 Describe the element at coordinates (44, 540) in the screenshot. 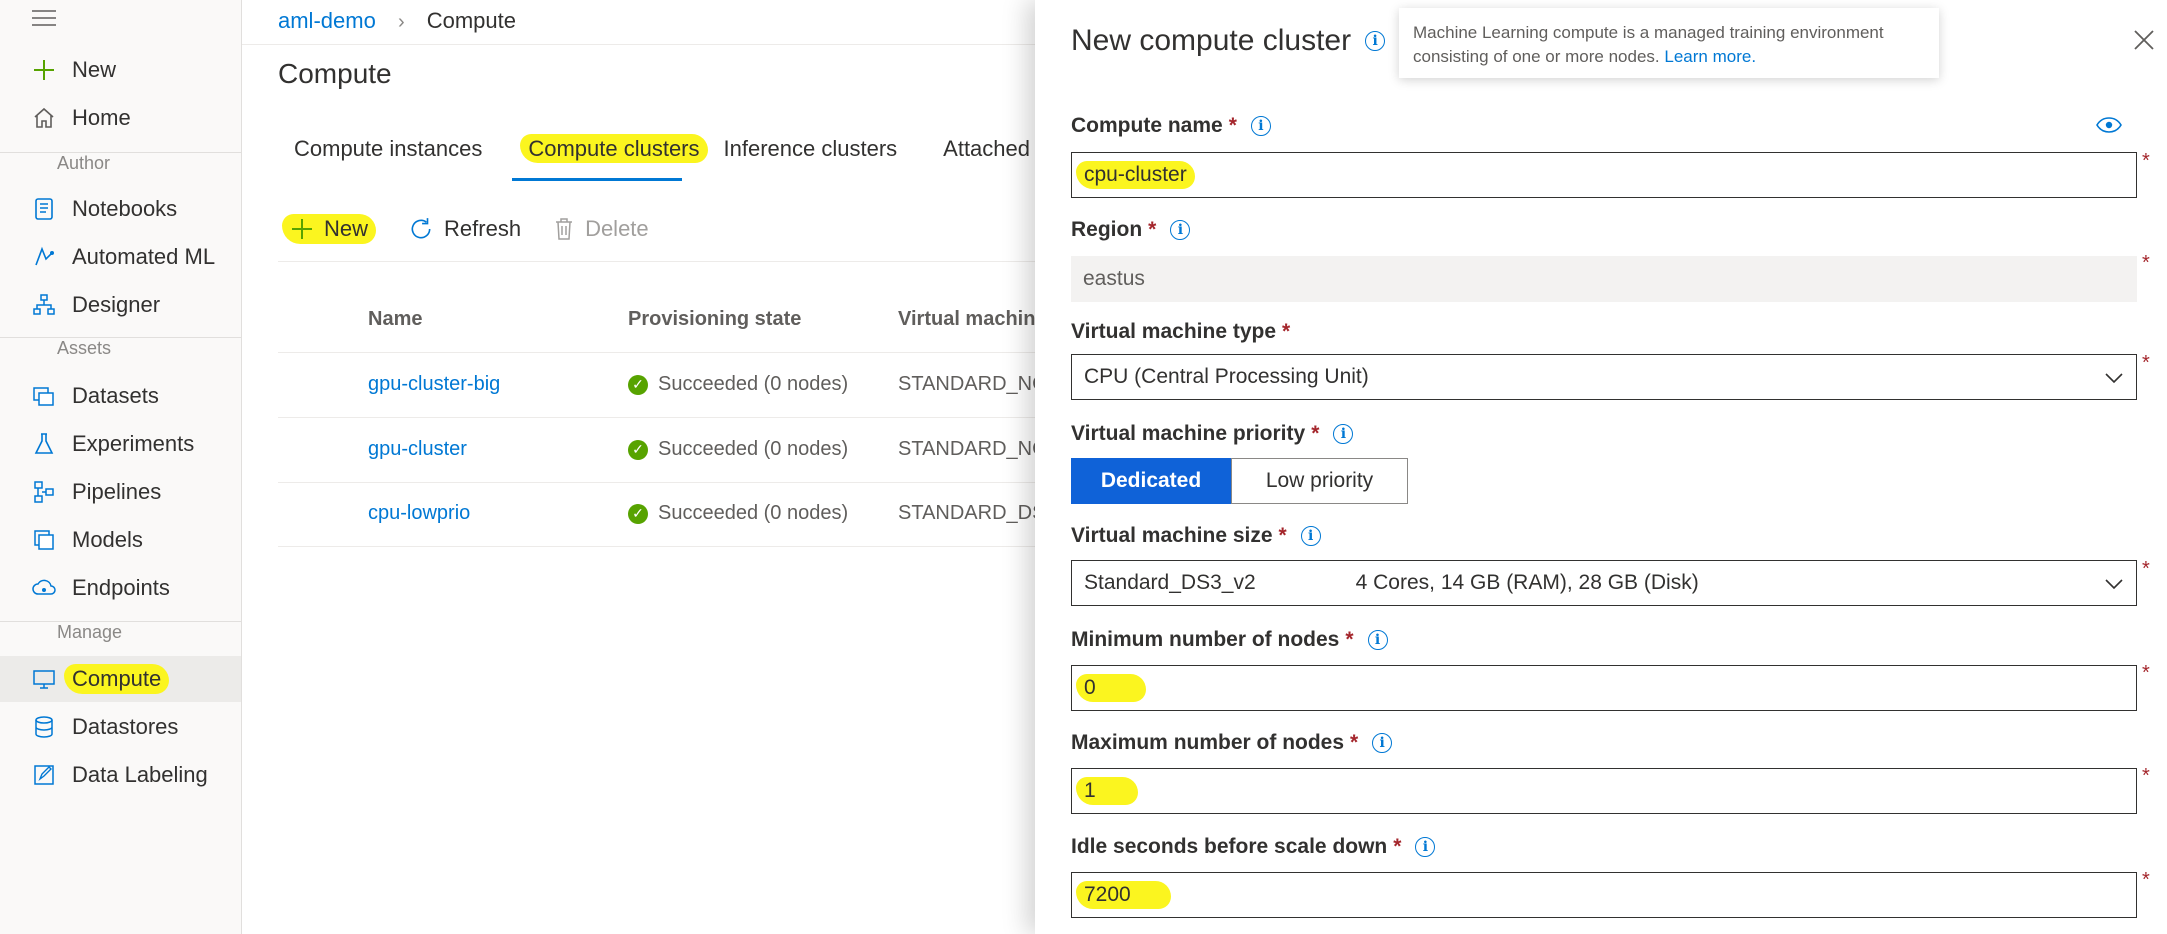

I see `models-icon` at that location.